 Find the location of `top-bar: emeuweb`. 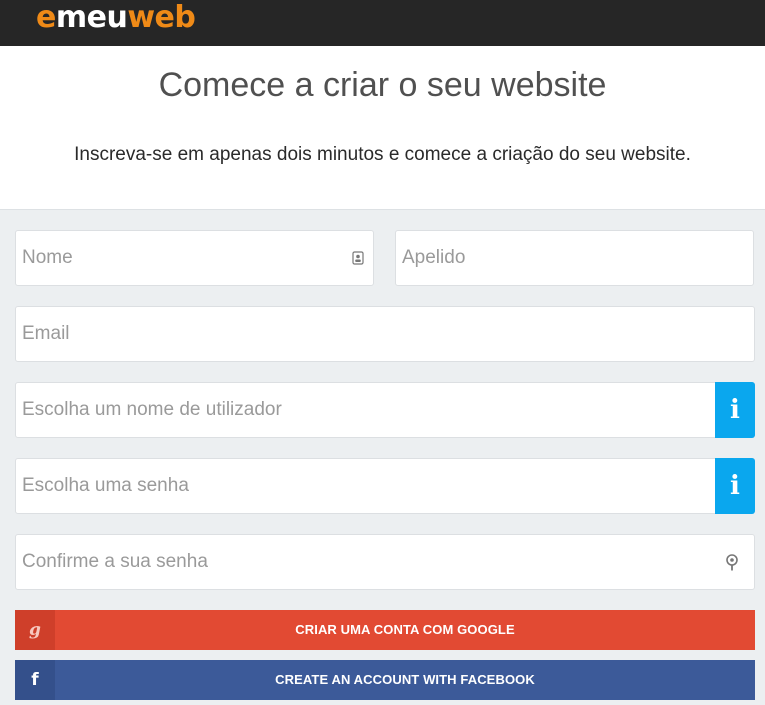

top-bar: emeuweb is located at coordinates (382, 23).